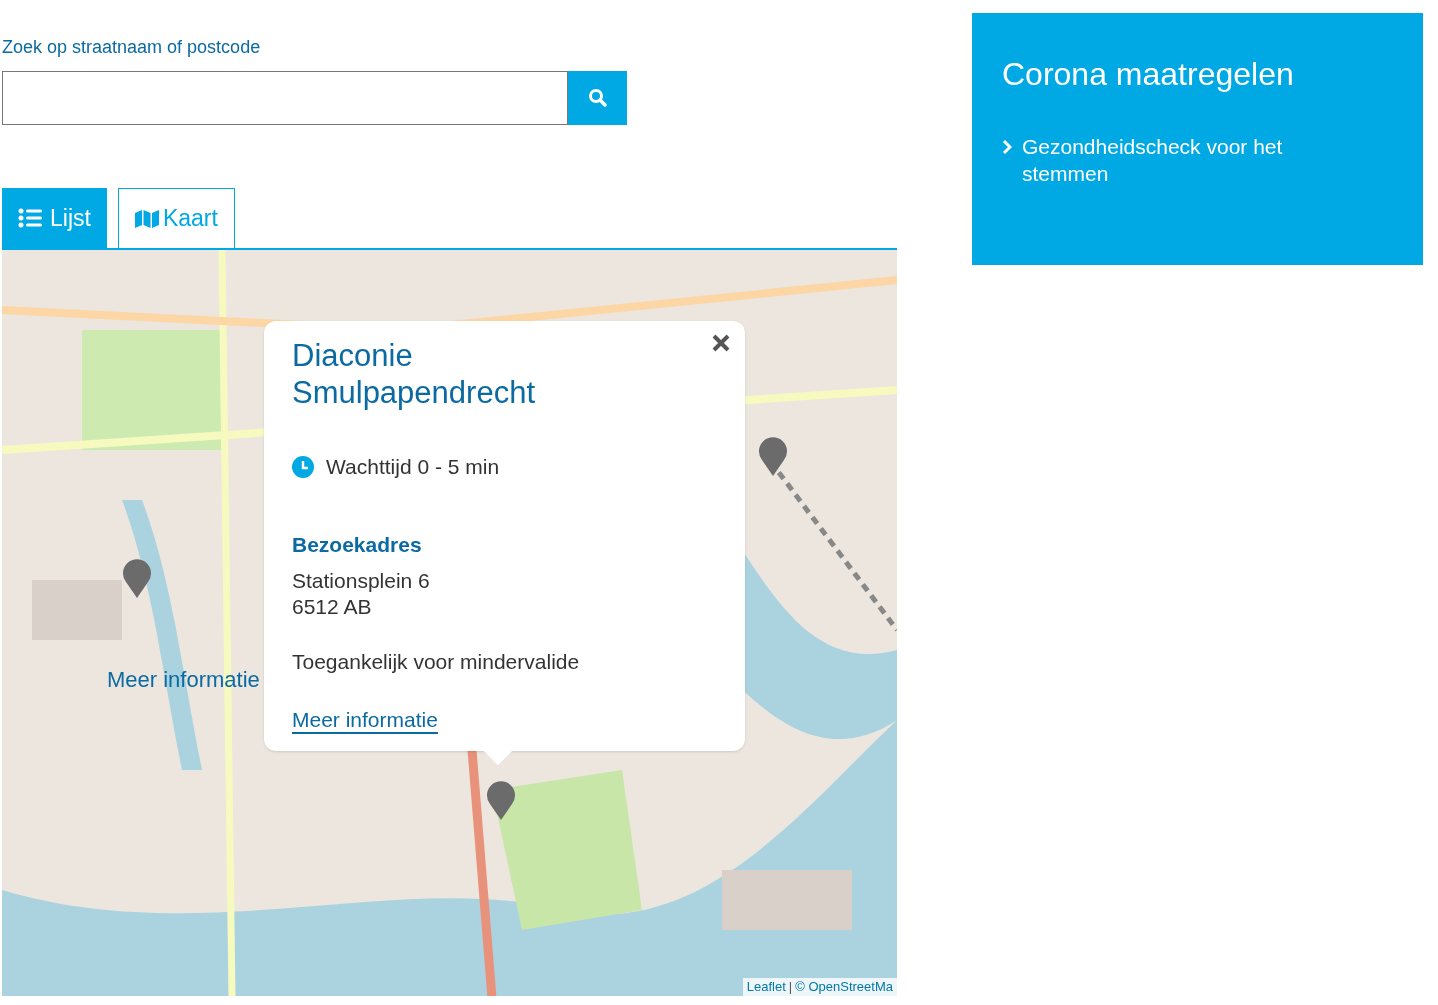  I want to click on sidebar-link: Gezondheidscheck voor het stemmen, so click(1197, 160).